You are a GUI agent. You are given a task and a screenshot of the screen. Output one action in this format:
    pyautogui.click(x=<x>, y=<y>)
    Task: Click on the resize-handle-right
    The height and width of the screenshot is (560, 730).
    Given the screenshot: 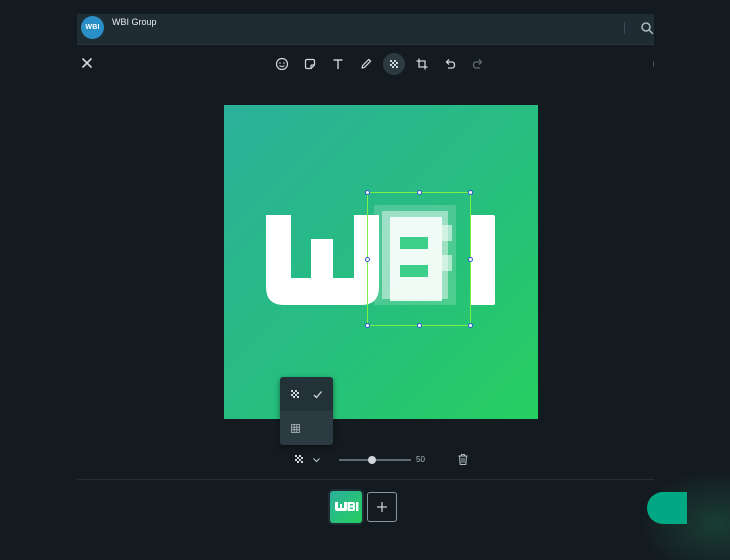 What is the action you would take?
    pyautogui.click(x=470, y=259)
    